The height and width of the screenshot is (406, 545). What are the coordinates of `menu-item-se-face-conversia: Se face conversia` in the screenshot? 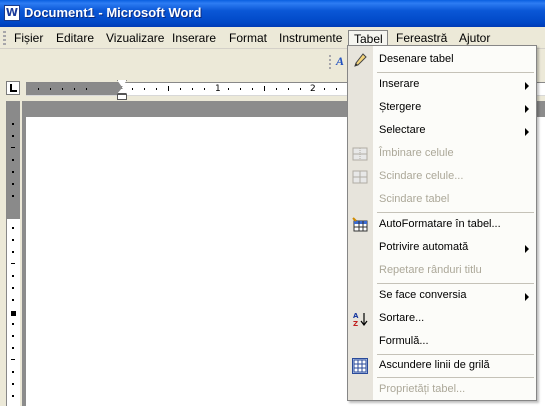 It's located at (442, 296).